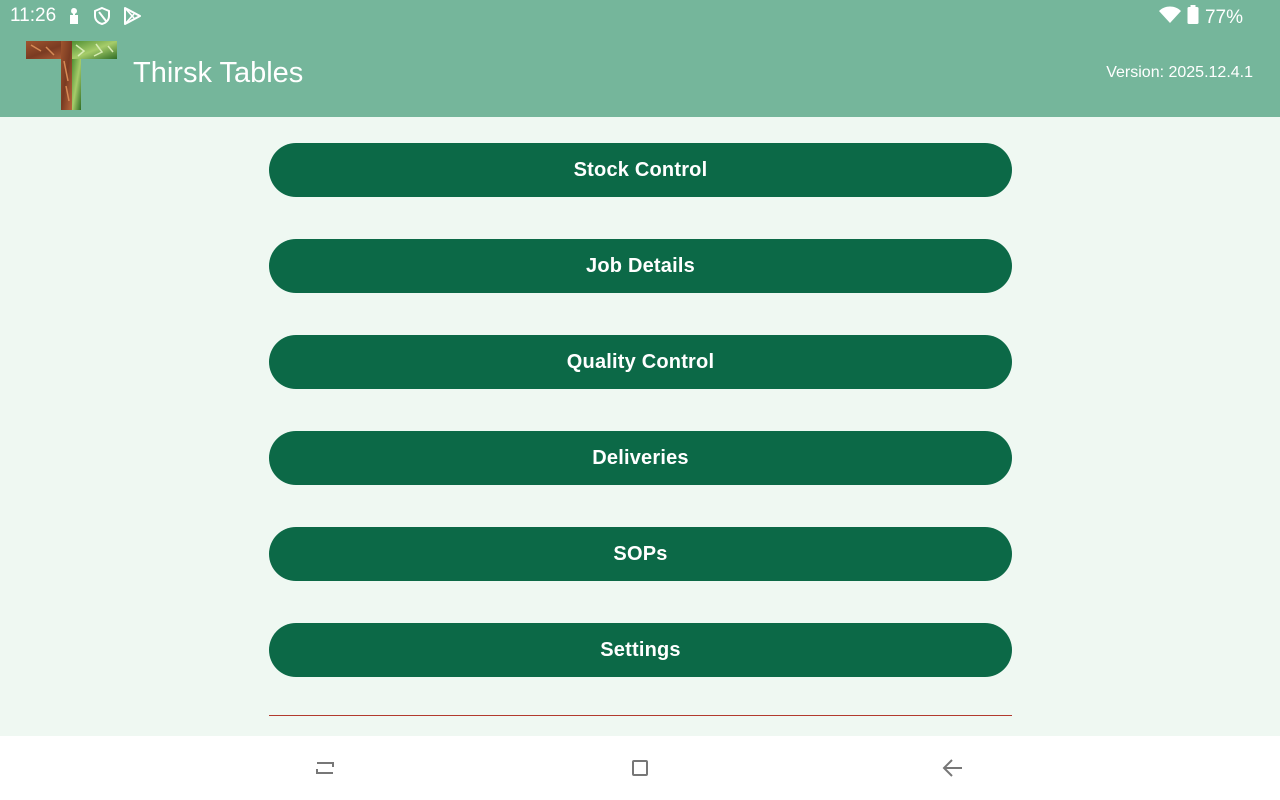 Image resolution: width=1280 pixels, height=800 pixels. Describe the element at coordinates (953, 768) in the screenshot. I see `back-icon` at that location.